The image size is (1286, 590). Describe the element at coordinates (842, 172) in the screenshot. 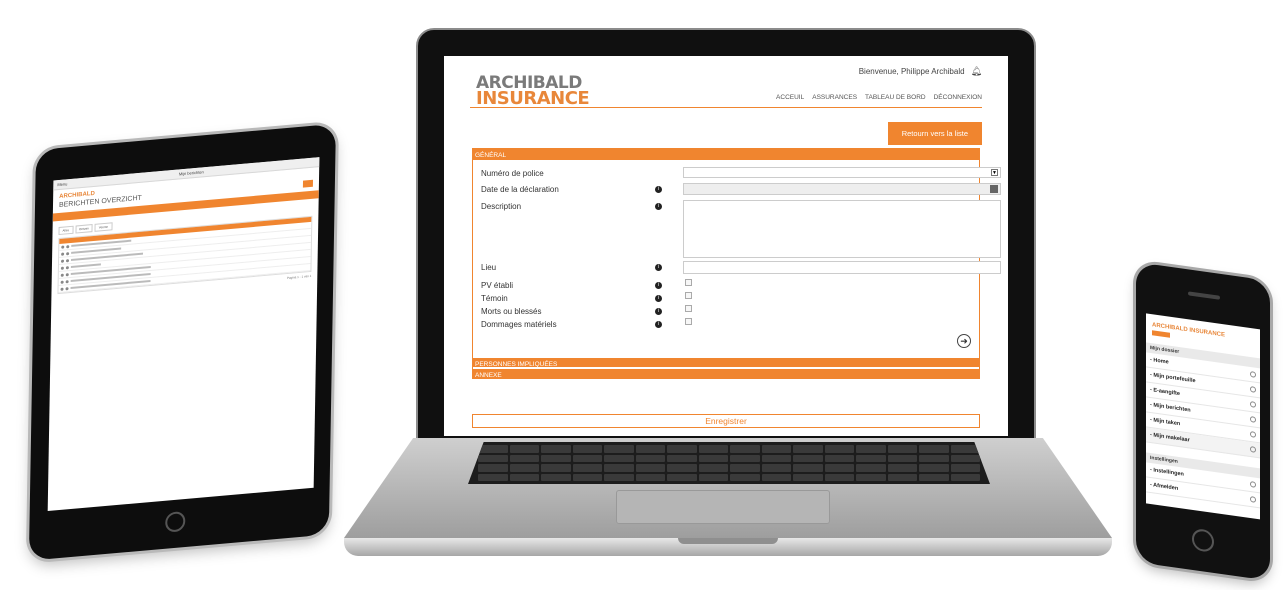

I see `policy-number-select: ▼` at that location.